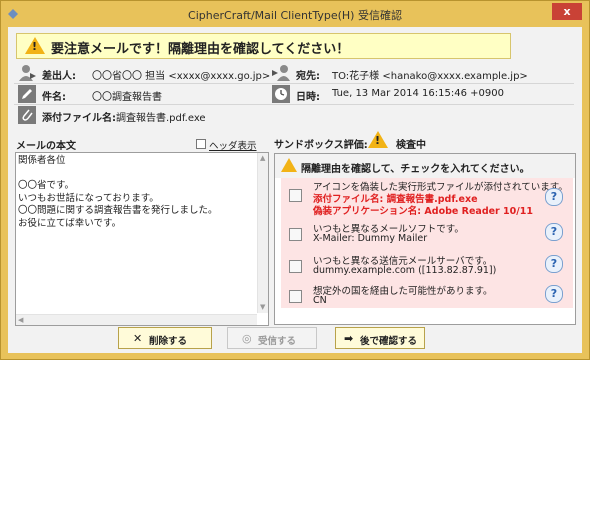  I want to click on close-button: x, so click(567, 11).